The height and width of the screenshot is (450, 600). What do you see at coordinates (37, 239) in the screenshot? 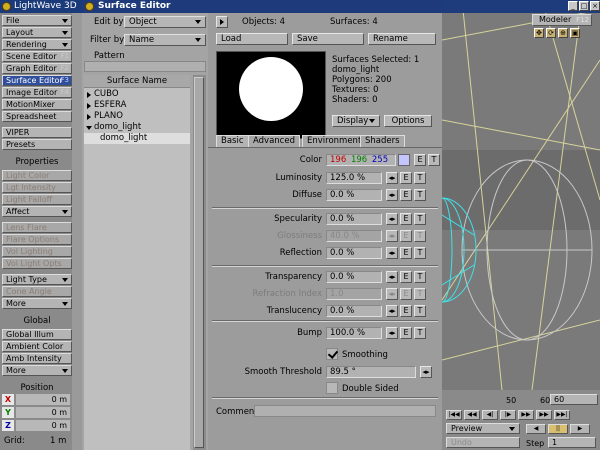
I see `flare-options-button: Flare Options` at bounding box center [37, 239].